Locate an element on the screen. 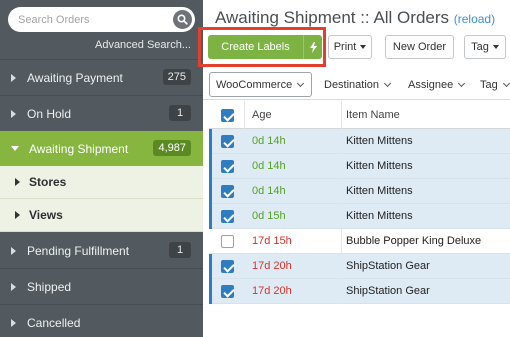 The height and width of the screenshot is (337, 510). sidebar-subitem-label: Stores is located at coordinates (48, 182).